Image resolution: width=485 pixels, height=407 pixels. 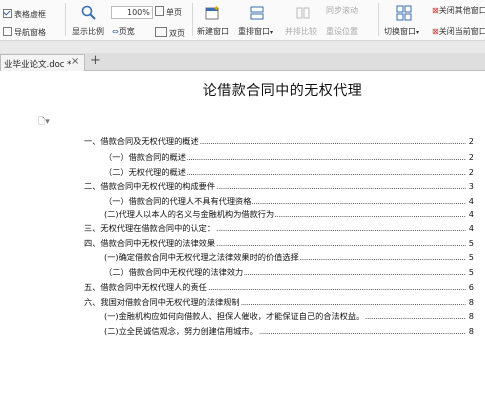 I want to click on toc-entry-label: （一）借款合同的概述, so click(x=145, y=157).